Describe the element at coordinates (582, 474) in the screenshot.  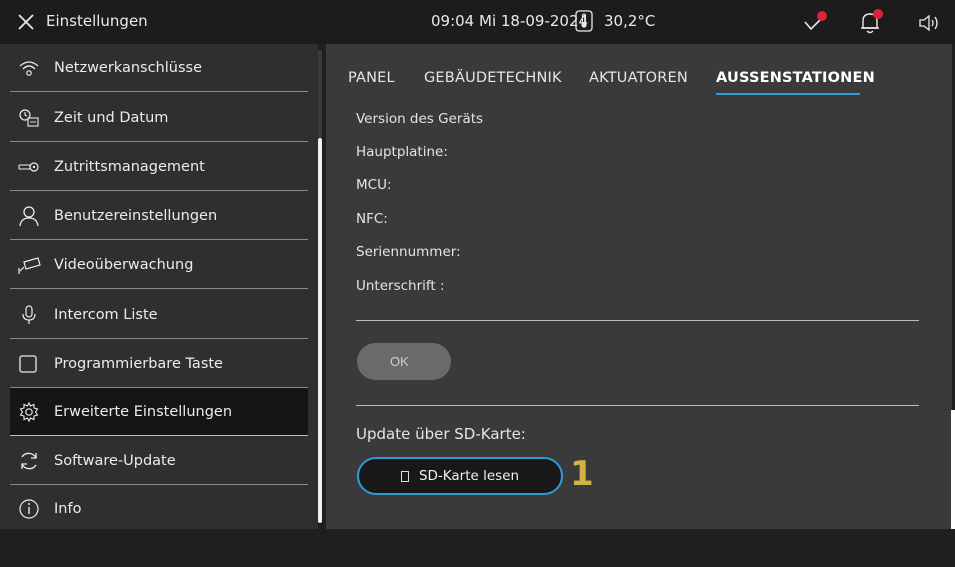
I see `callout-number: 1` at that location.